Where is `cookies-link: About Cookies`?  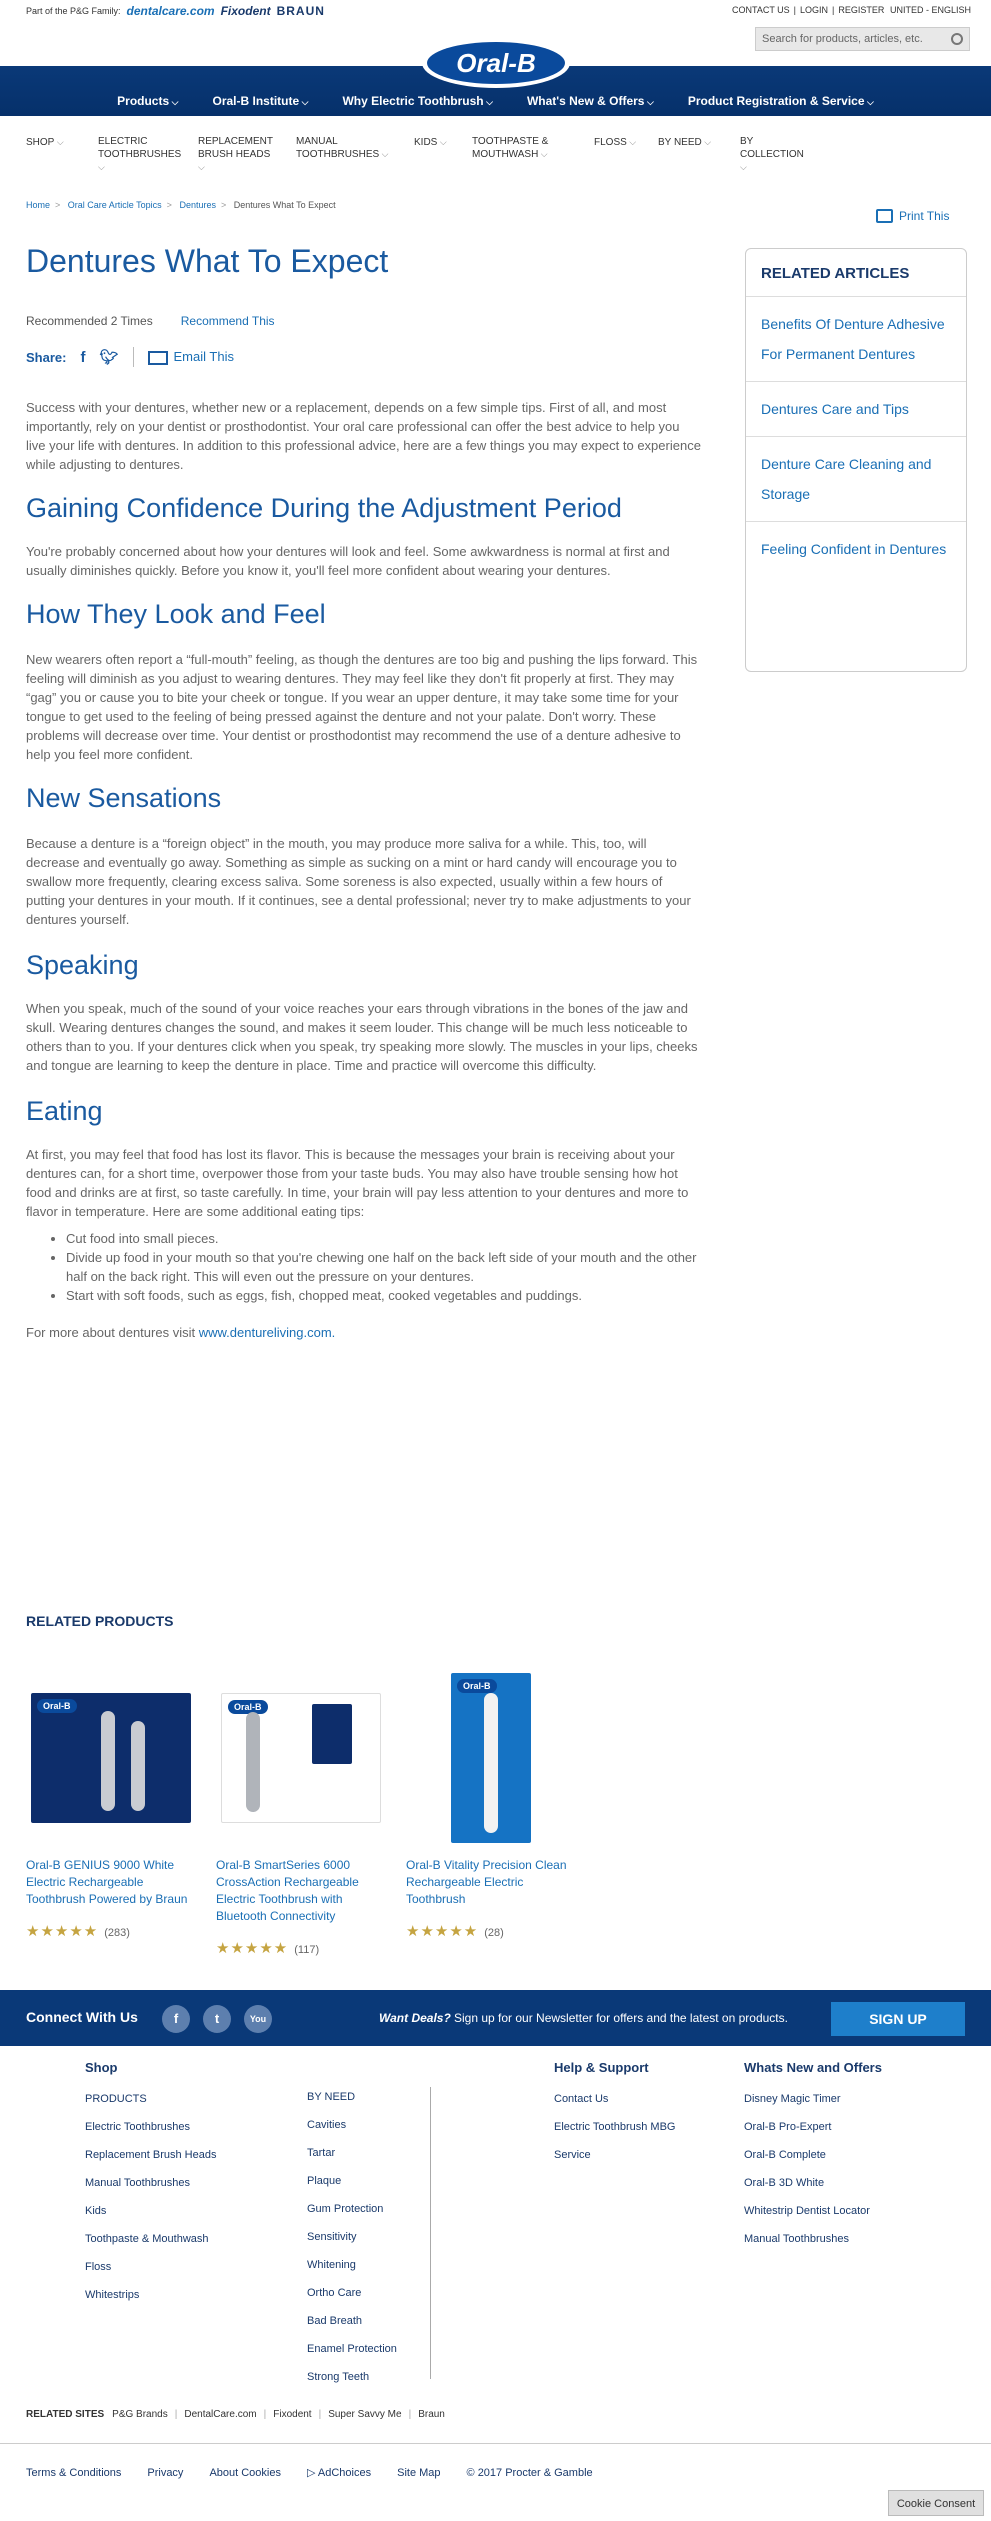 cookies-link: About Cookies is located at coordinates (245, 2473).